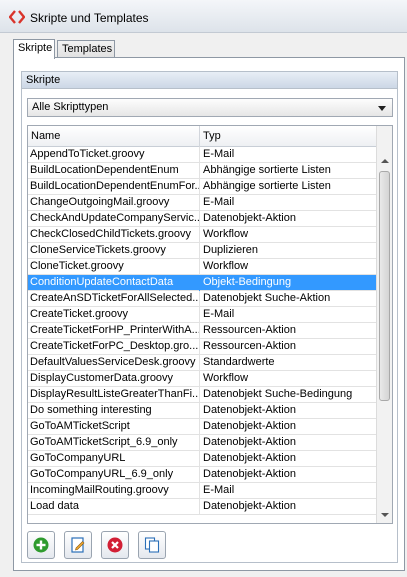 Image resolution: width=407 pixels, height=577 pixels. Describe the element at coordinates (384, 515) in the screenshot. I see `scroll-down-arrow-icon` at that location.